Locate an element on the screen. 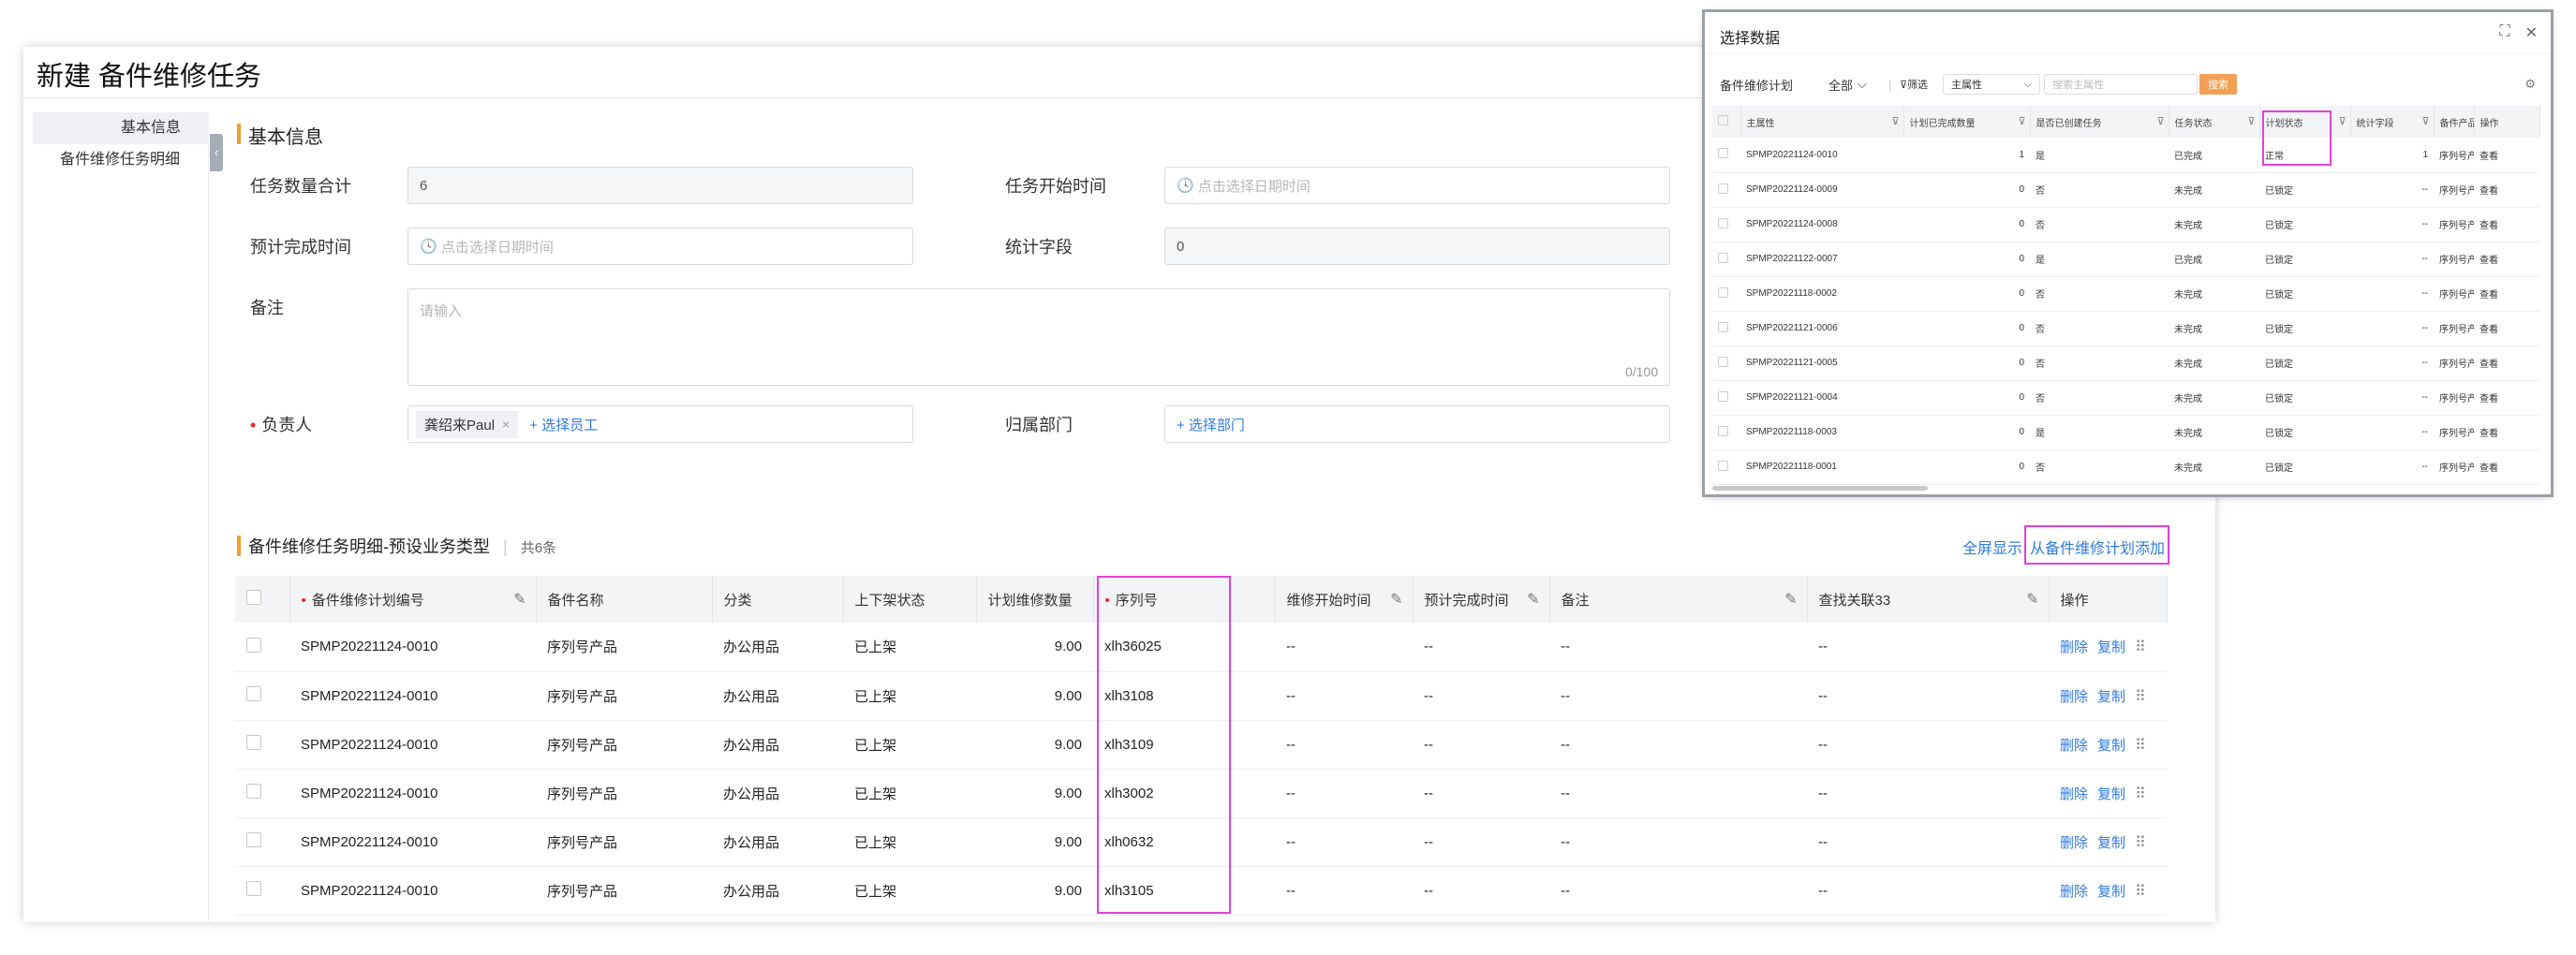 The width and height of the screenshot is (2576, 955). select-all-checkbox is located at coordinates (253, 597).